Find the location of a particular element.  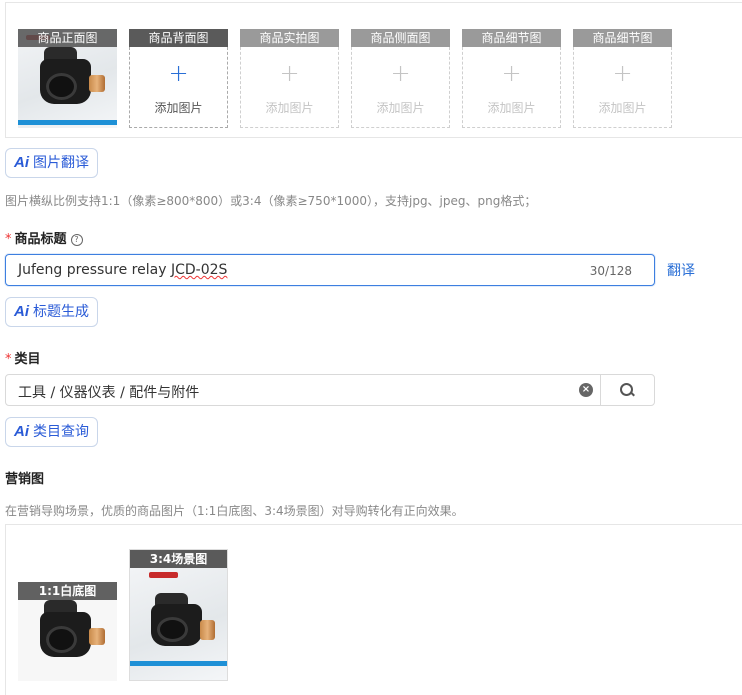

title-value-text: Jufeng pressure relay is located at coordinates (94, 270).